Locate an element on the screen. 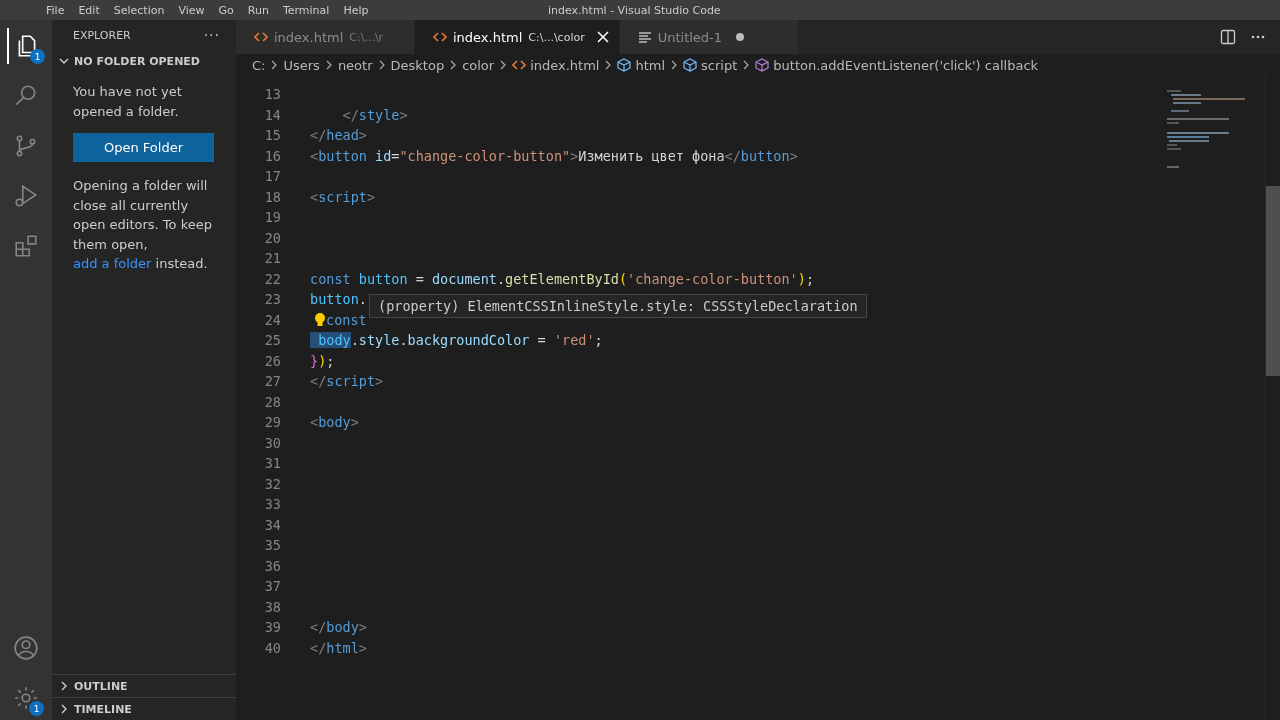 The width and height of the screenshot is (1280, 720). menu-item: File is located at coordinates (55, 10).